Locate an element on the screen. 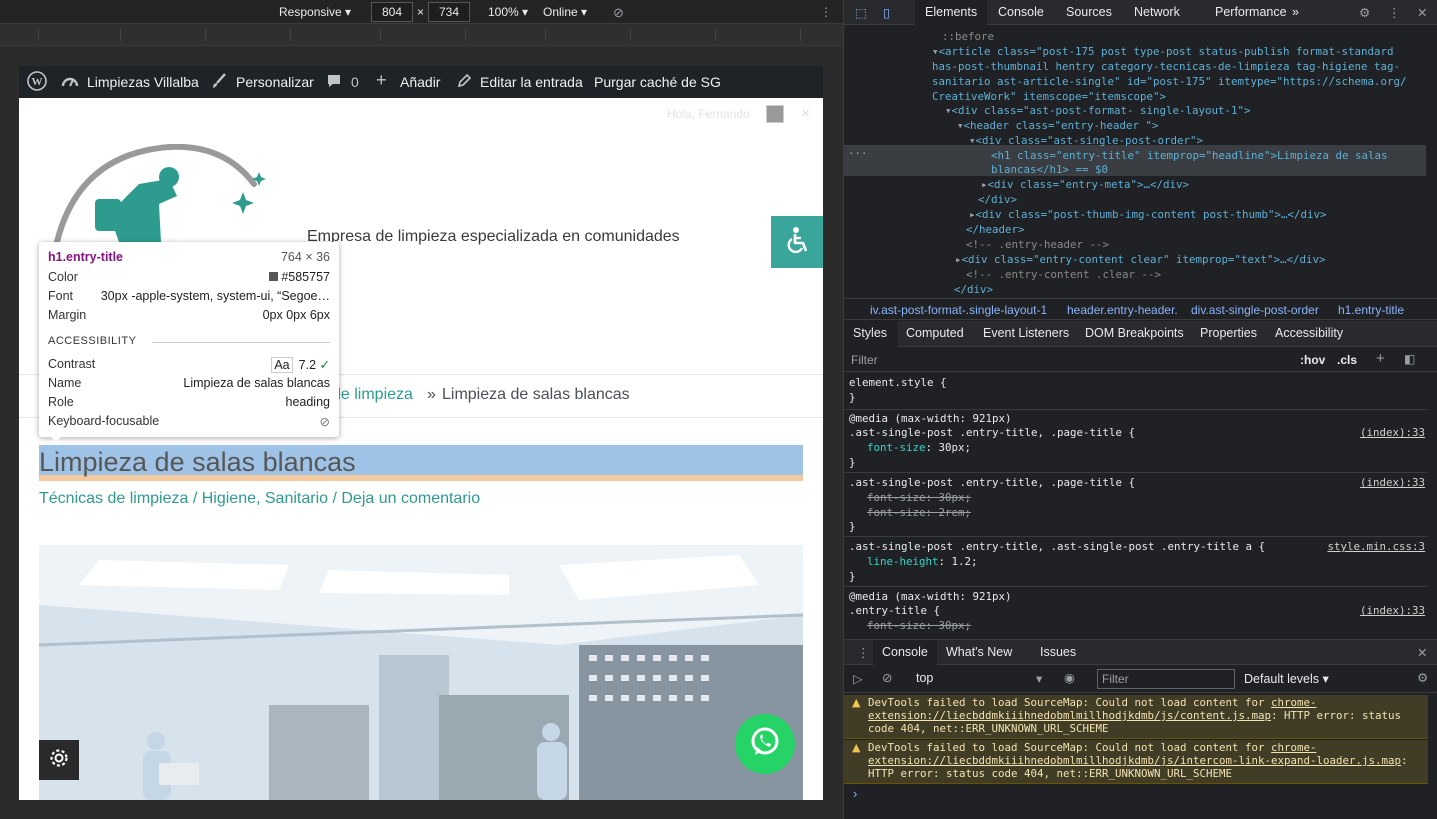 This screenshot has width=1437, height=819. context-dropdown-icon: ▾ is located at coordinates (1039, 678).